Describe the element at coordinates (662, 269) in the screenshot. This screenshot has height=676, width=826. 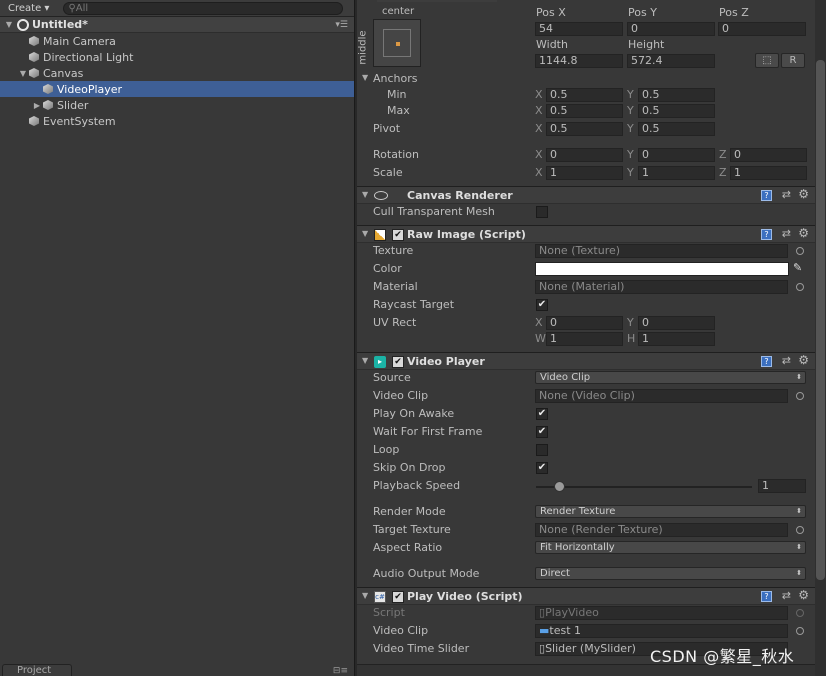
I see `color-swatch` at that location.